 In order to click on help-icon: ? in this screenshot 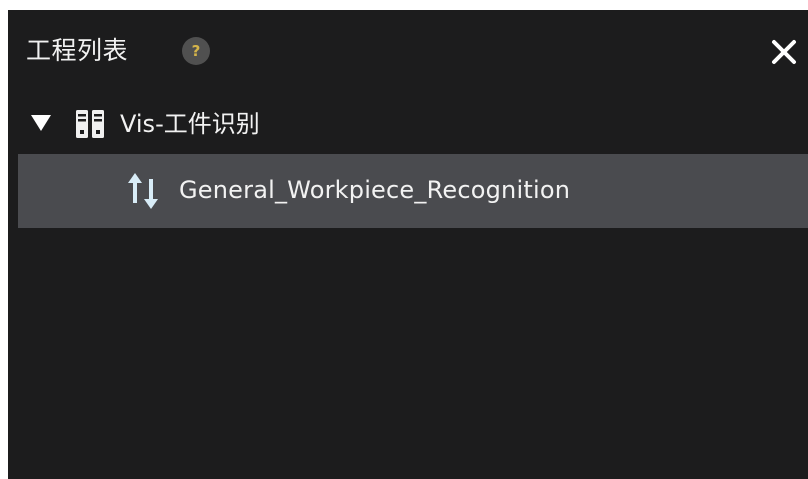, I will do `click(196, 51)`.